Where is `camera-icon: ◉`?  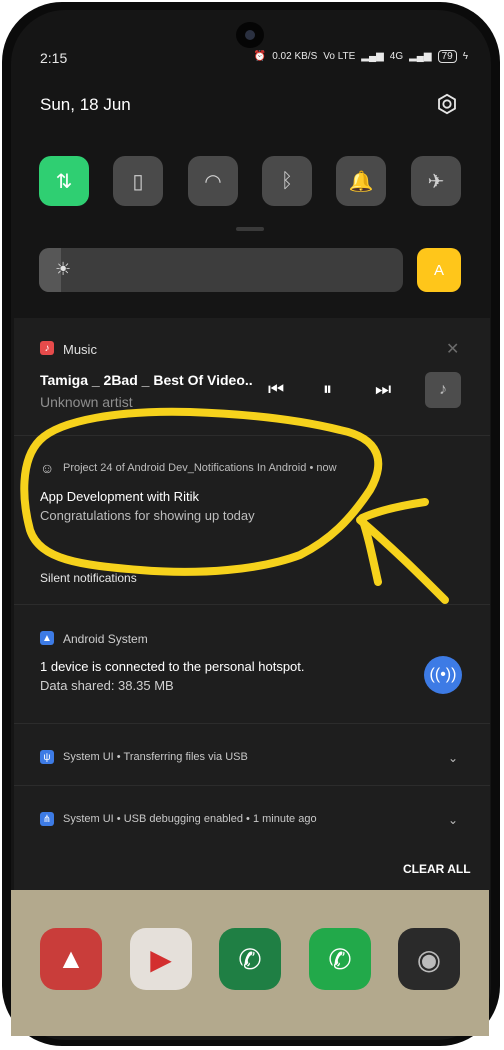 camera-icon: ◉ is located at coordinates (429, 959).